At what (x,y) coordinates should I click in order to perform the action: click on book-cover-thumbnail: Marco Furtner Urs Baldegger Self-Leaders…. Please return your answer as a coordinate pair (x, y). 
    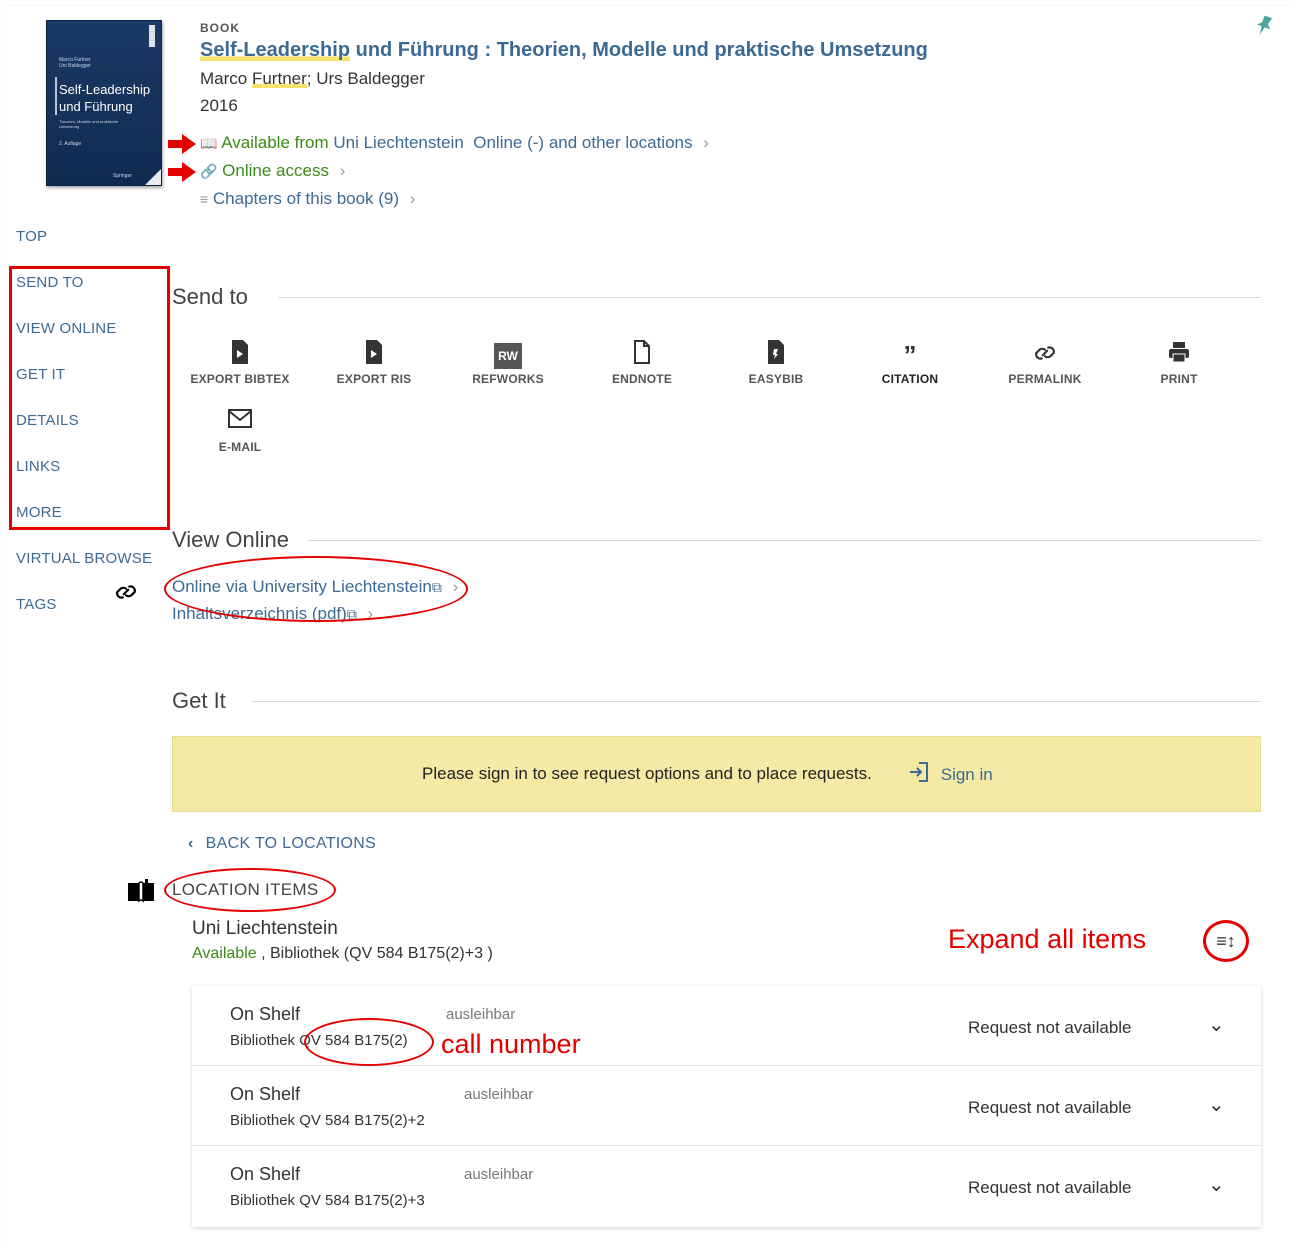
    Looking at the image, I should click on (104, 103).